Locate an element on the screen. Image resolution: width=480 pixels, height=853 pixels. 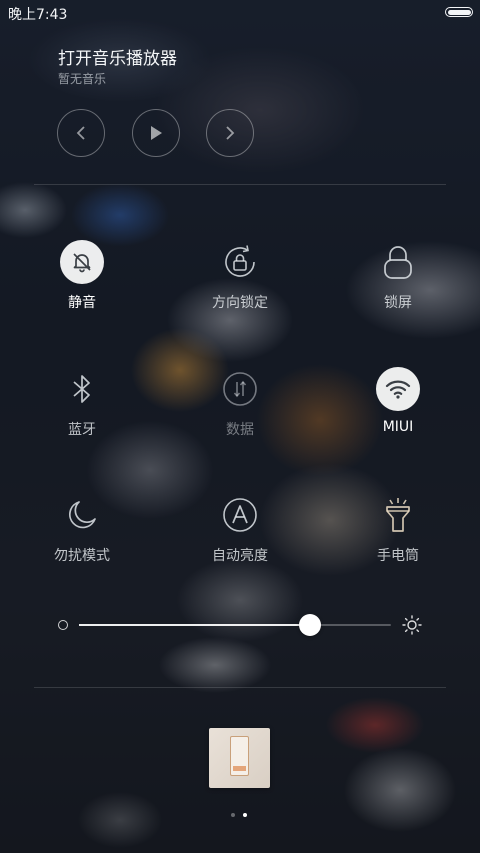
toggle-rotation-lock: 方向锁定 is located at coordinates (240, 276).